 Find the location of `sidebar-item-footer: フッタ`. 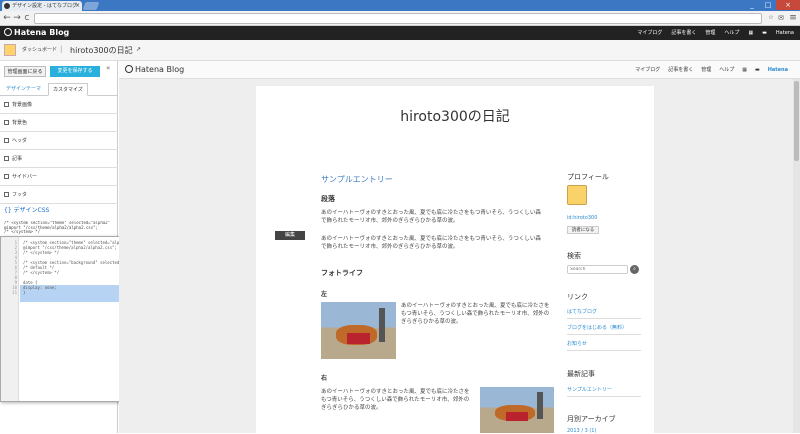

sidebar-item-footer: フッタ is located at coordinates (59, 195).